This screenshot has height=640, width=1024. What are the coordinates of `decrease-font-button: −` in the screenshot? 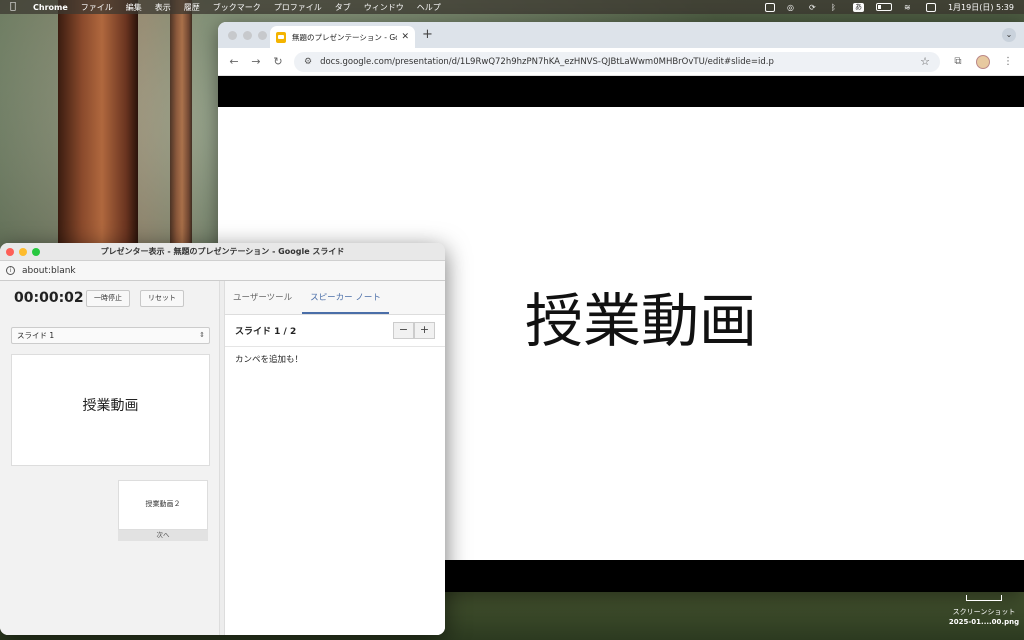 It's located at (403, 330).